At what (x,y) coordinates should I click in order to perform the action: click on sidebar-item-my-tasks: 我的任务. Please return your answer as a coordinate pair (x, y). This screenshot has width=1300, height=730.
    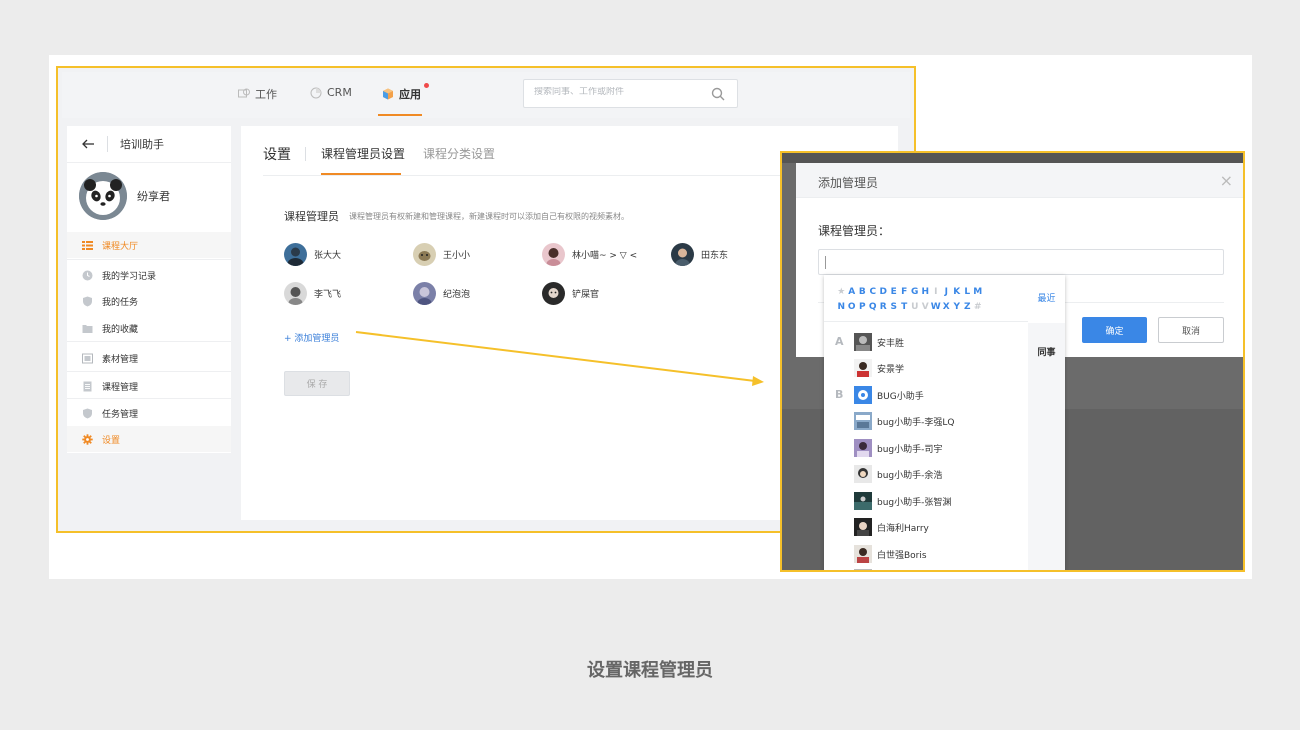
    Looking at the image, I should click on (149, 301).